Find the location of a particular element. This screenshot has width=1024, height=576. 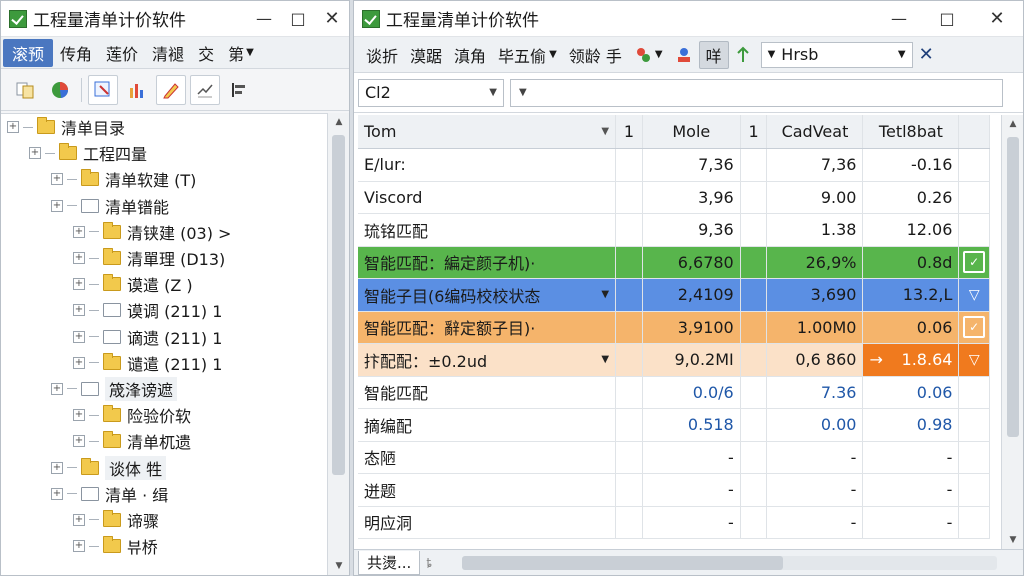

unit-price-cell: 26,9% is located at coordinates (815, 262).